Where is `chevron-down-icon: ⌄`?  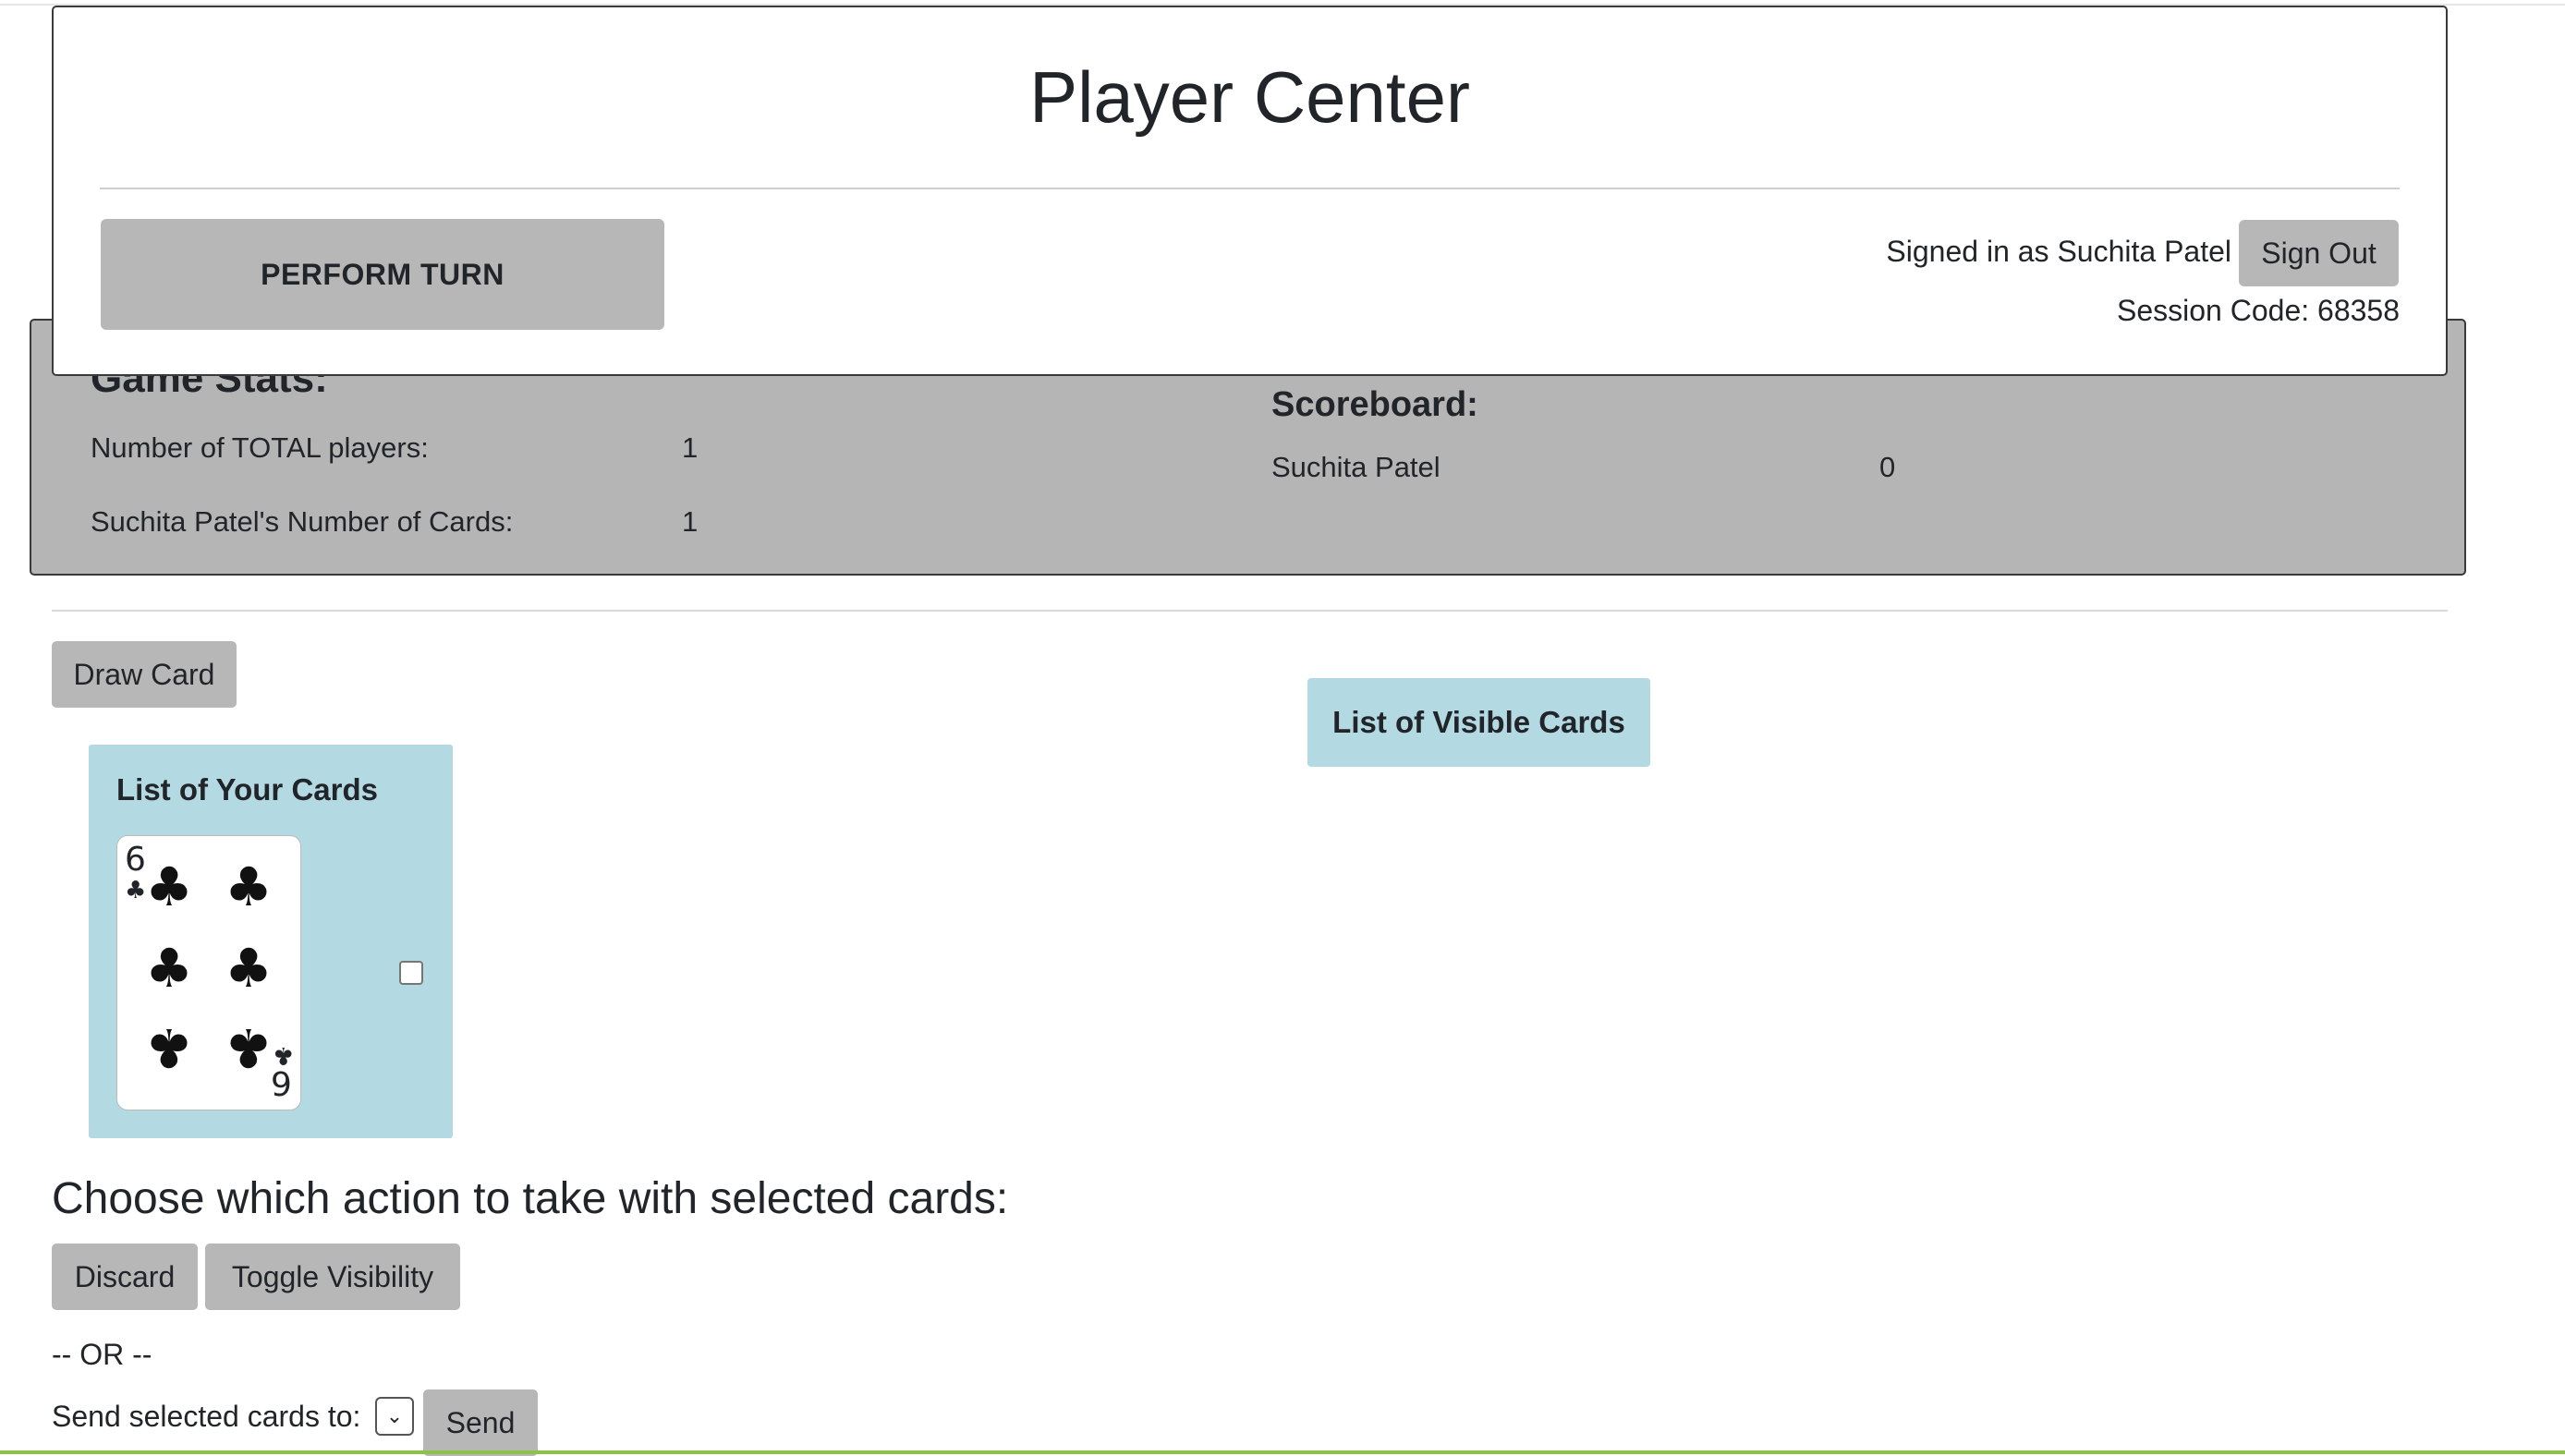
chevron-down-icon: ⌄ is located at coordinates (394, 1415).